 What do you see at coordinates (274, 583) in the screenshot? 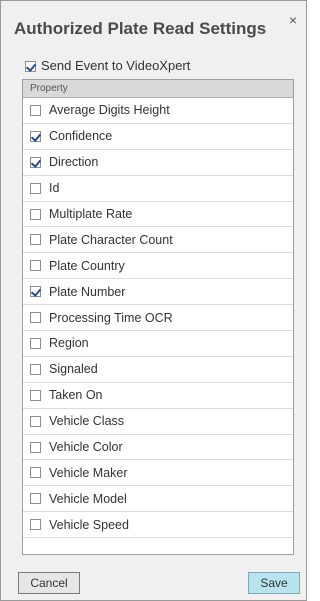
I see `save-button: Save` at bounding box center [274, 583].